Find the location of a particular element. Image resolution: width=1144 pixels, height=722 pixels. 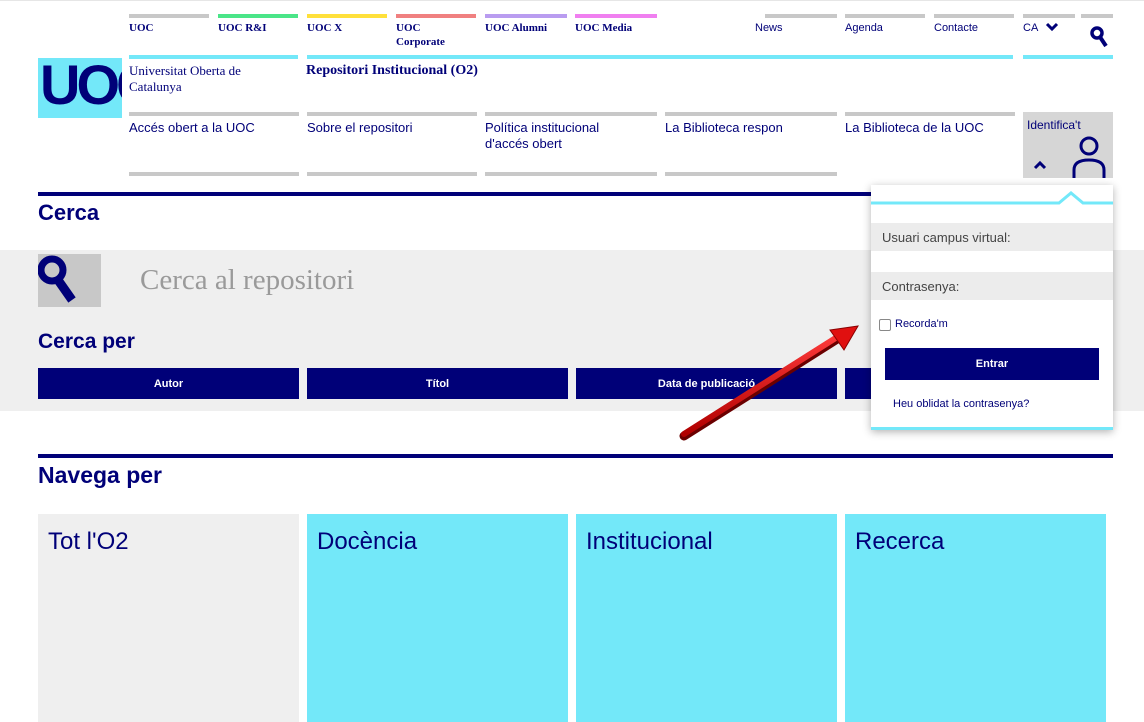

identify-button: Identifica't is located at coordinates (1068, 145).